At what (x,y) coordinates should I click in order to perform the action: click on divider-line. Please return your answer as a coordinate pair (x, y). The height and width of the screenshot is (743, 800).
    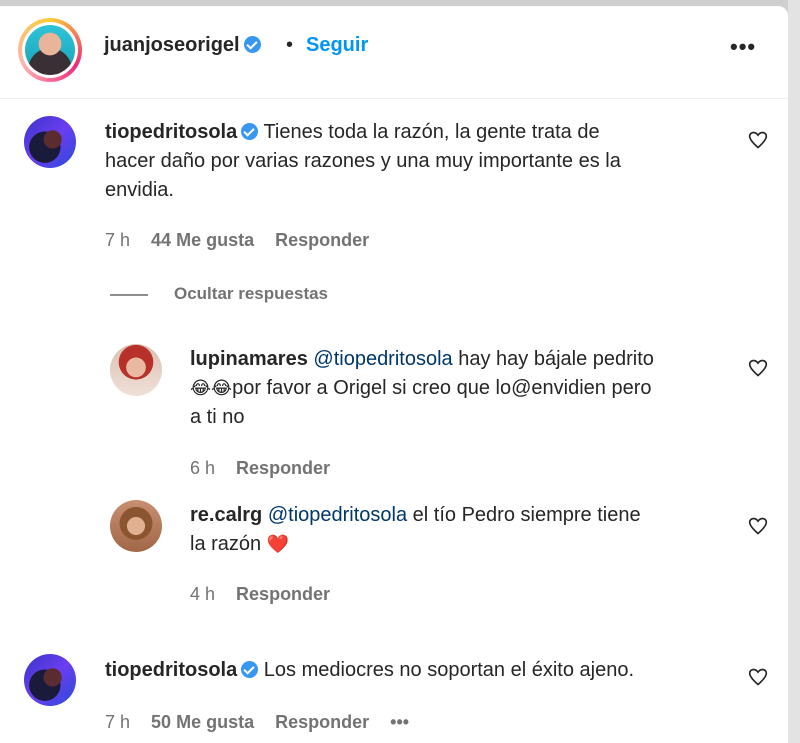
    Looking at the image, I should click on (129, 294).